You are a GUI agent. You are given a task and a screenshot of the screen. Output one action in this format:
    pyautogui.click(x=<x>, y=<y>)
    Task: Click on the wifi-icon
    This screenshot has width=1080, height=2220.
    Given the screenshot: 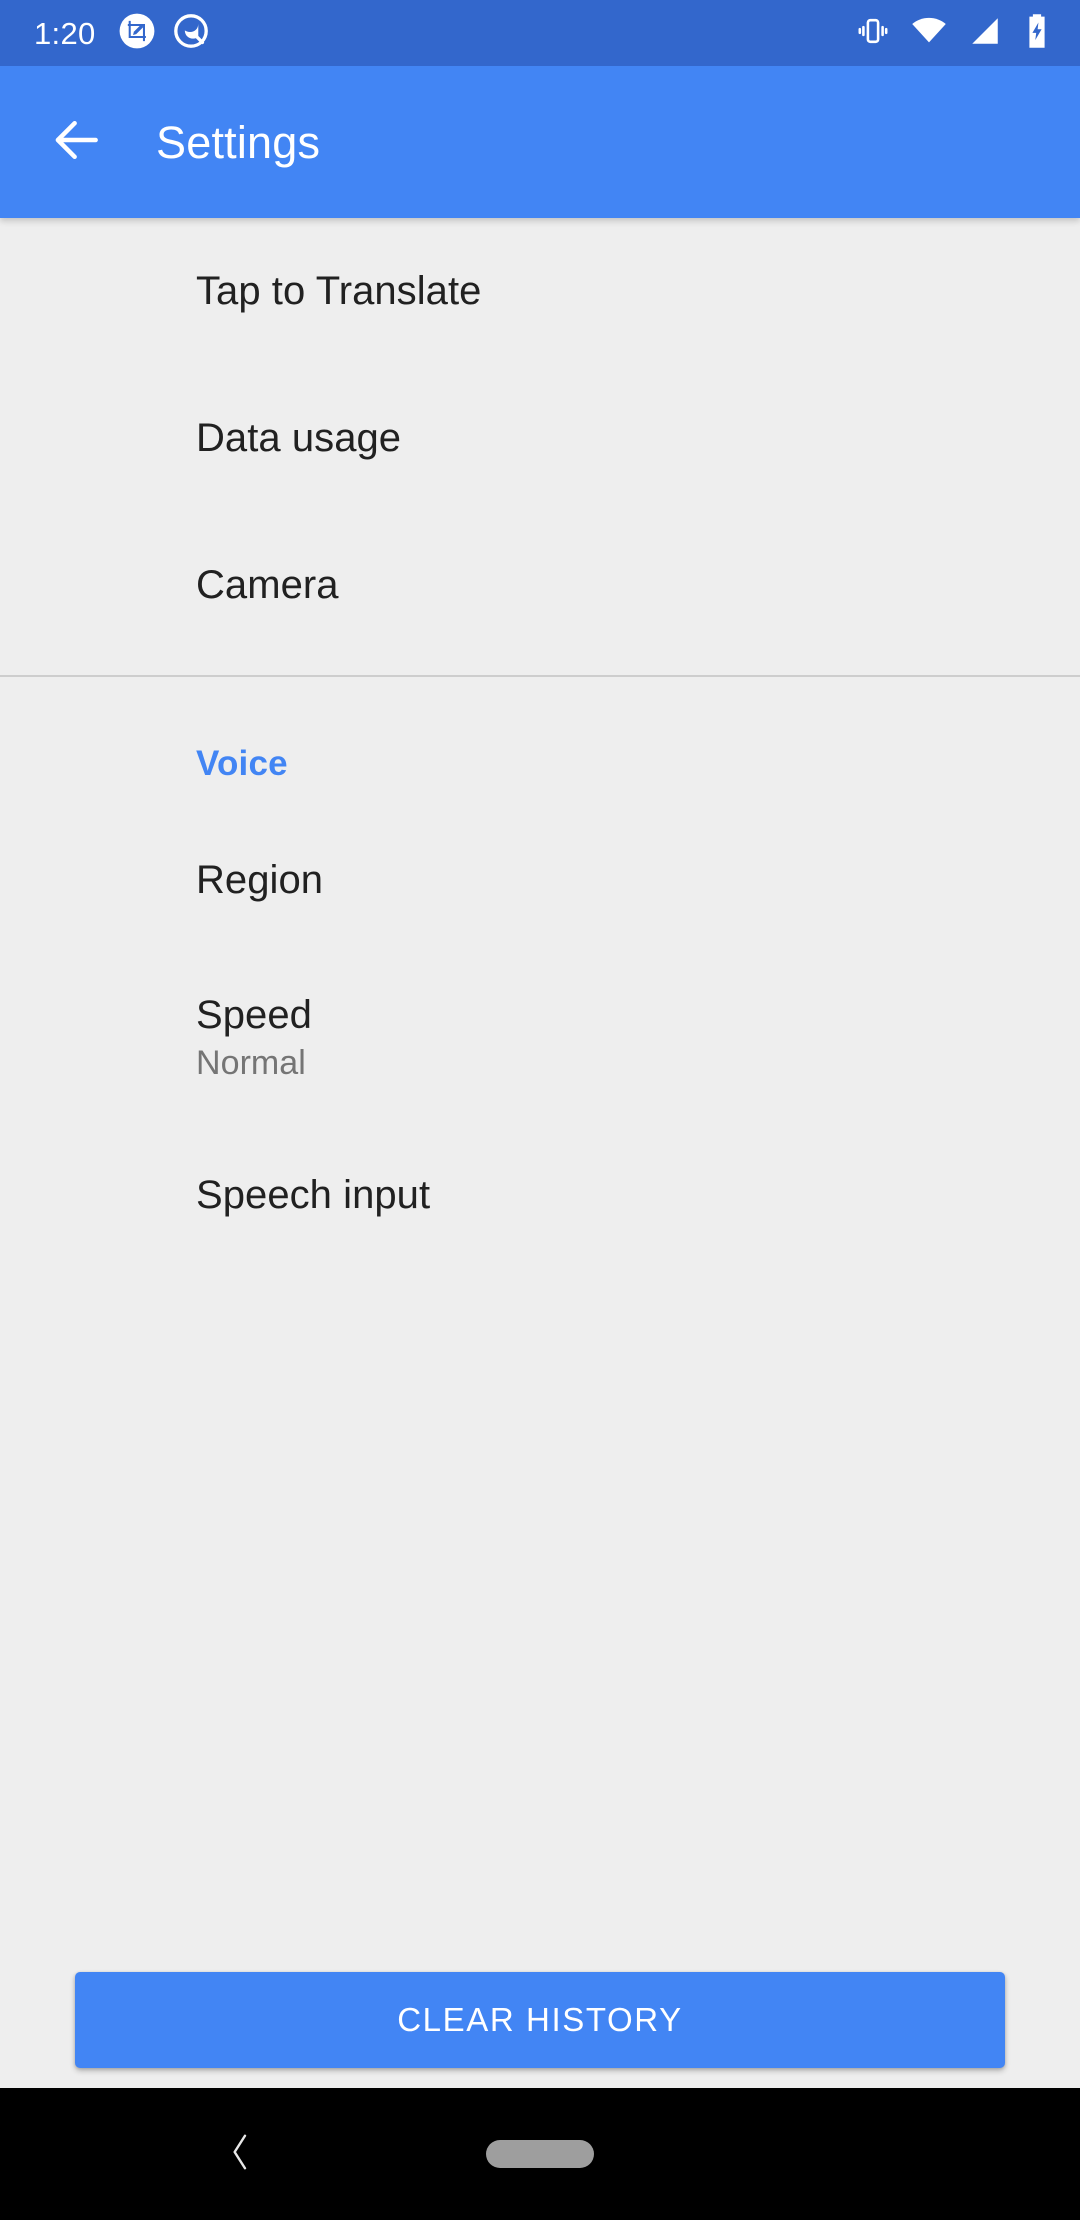 What is the action you would take?
    pyautogui.click(x=929, y=33)
    